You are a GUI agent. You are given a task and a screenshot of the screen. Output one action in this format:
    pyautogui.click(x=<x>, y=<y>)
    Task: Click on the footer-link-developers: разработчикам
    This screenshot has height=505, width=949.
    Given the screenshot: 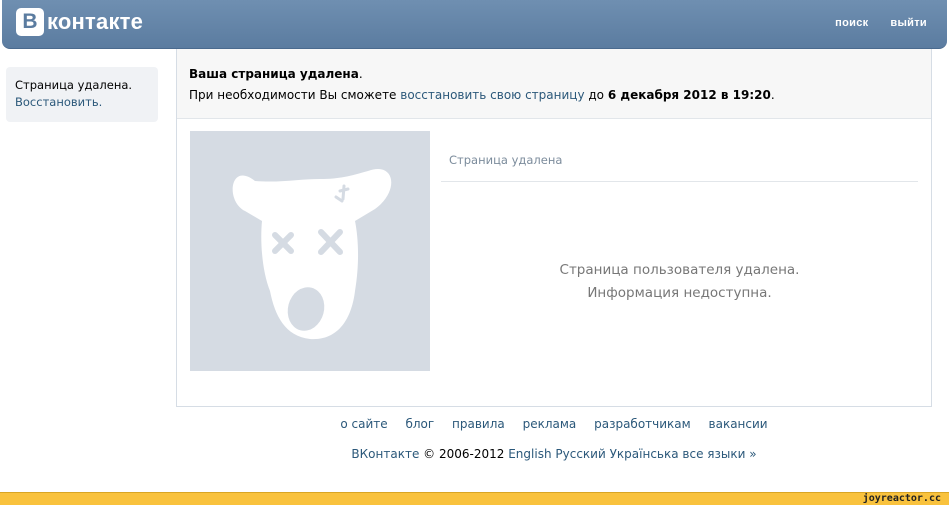 What is the action you would take?
    pyautogui.click(x=642, y=424)
    